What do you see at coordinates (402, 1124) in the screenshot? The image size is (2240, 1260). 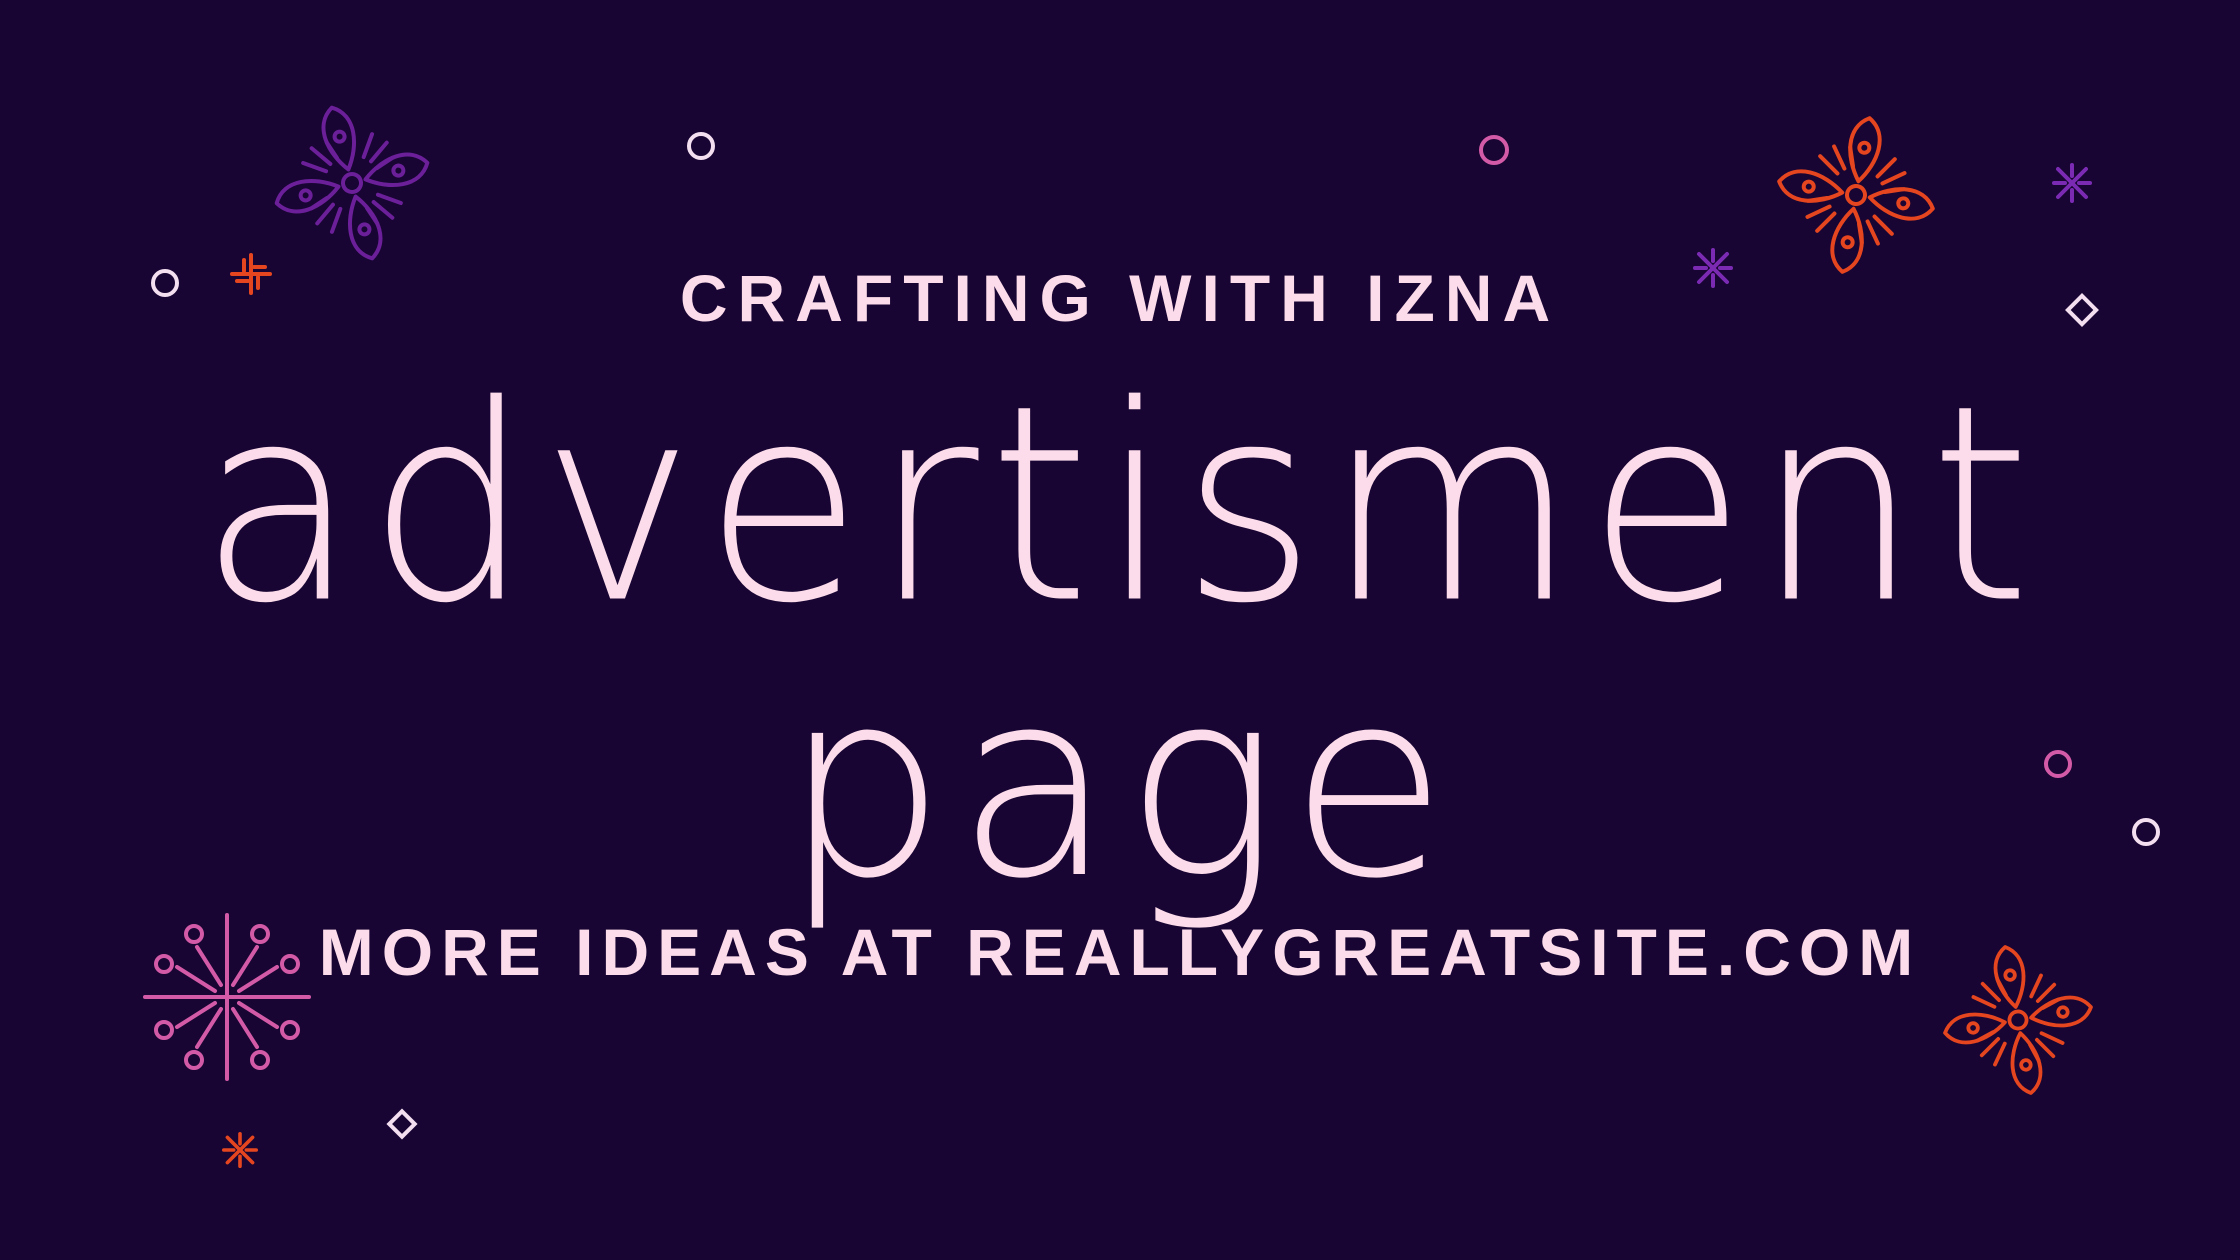 I see `diamond-icon` at bounding box center [402, 1124].